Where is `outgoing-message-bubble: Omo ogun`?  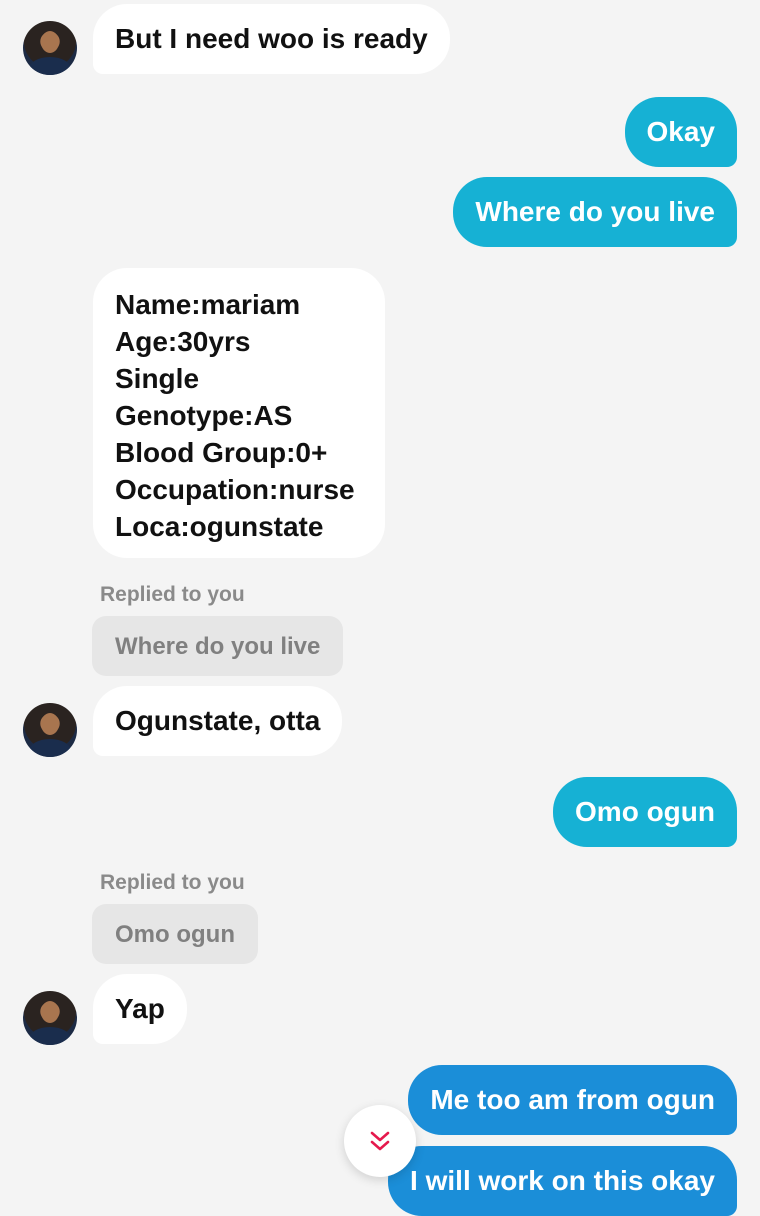
outgoing-message-bubble: Omo ogun is located at coordinates (645, 812).